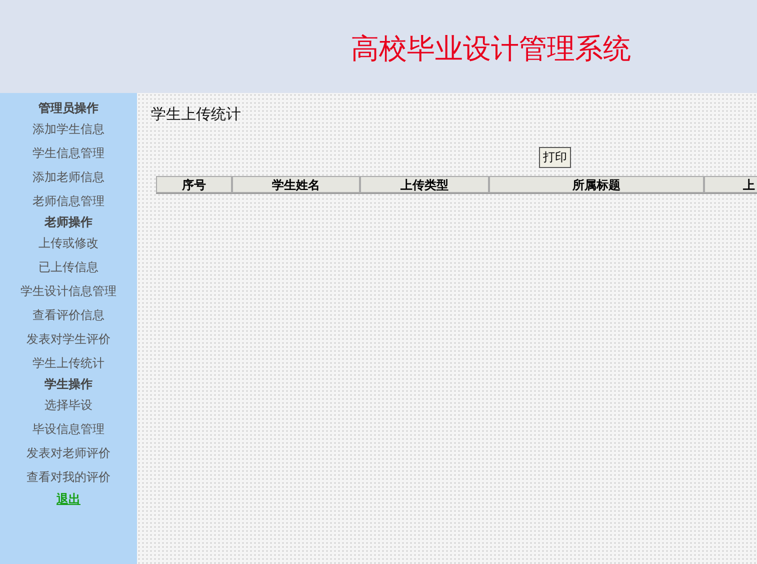 The height and width of the screenshot is (564, 757). Describe the element at coordinates (68, 363) in the screenshot. I see `sidebar-link: 学生上传统计` at that location.